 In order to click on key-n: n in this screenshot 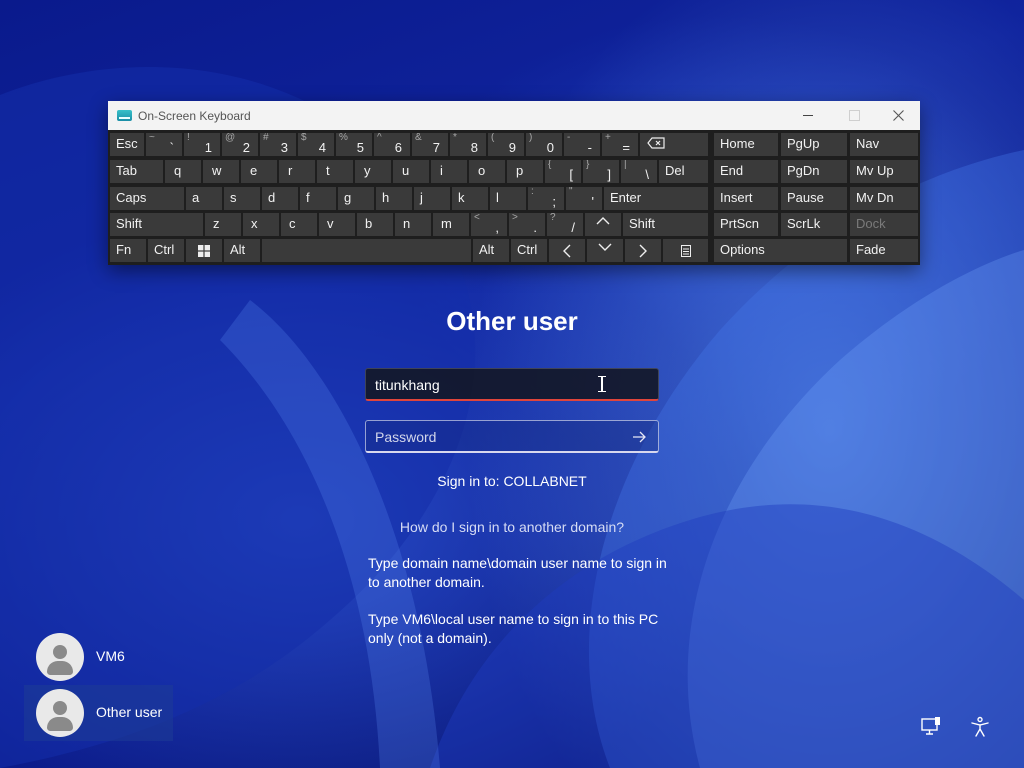, I will do `click(413, 224)`.